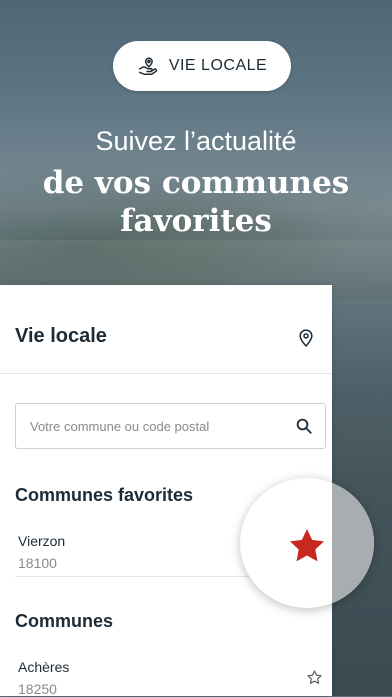 The image size is (392, 697). Describe the element at coordinates (147, 66) in the screenshot. I see `hand-location-icon` at that location.